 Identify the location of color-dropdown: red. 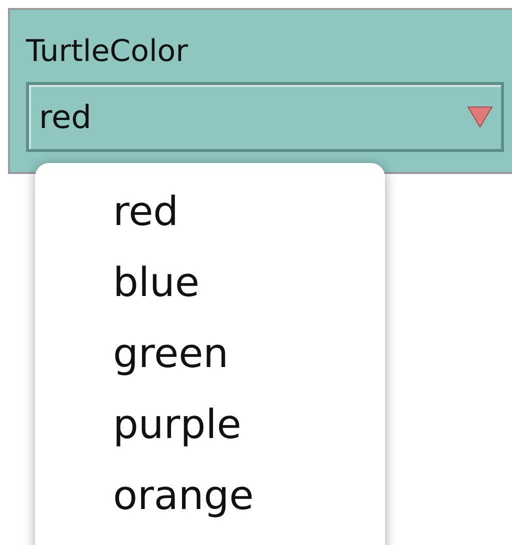
(265, 117).